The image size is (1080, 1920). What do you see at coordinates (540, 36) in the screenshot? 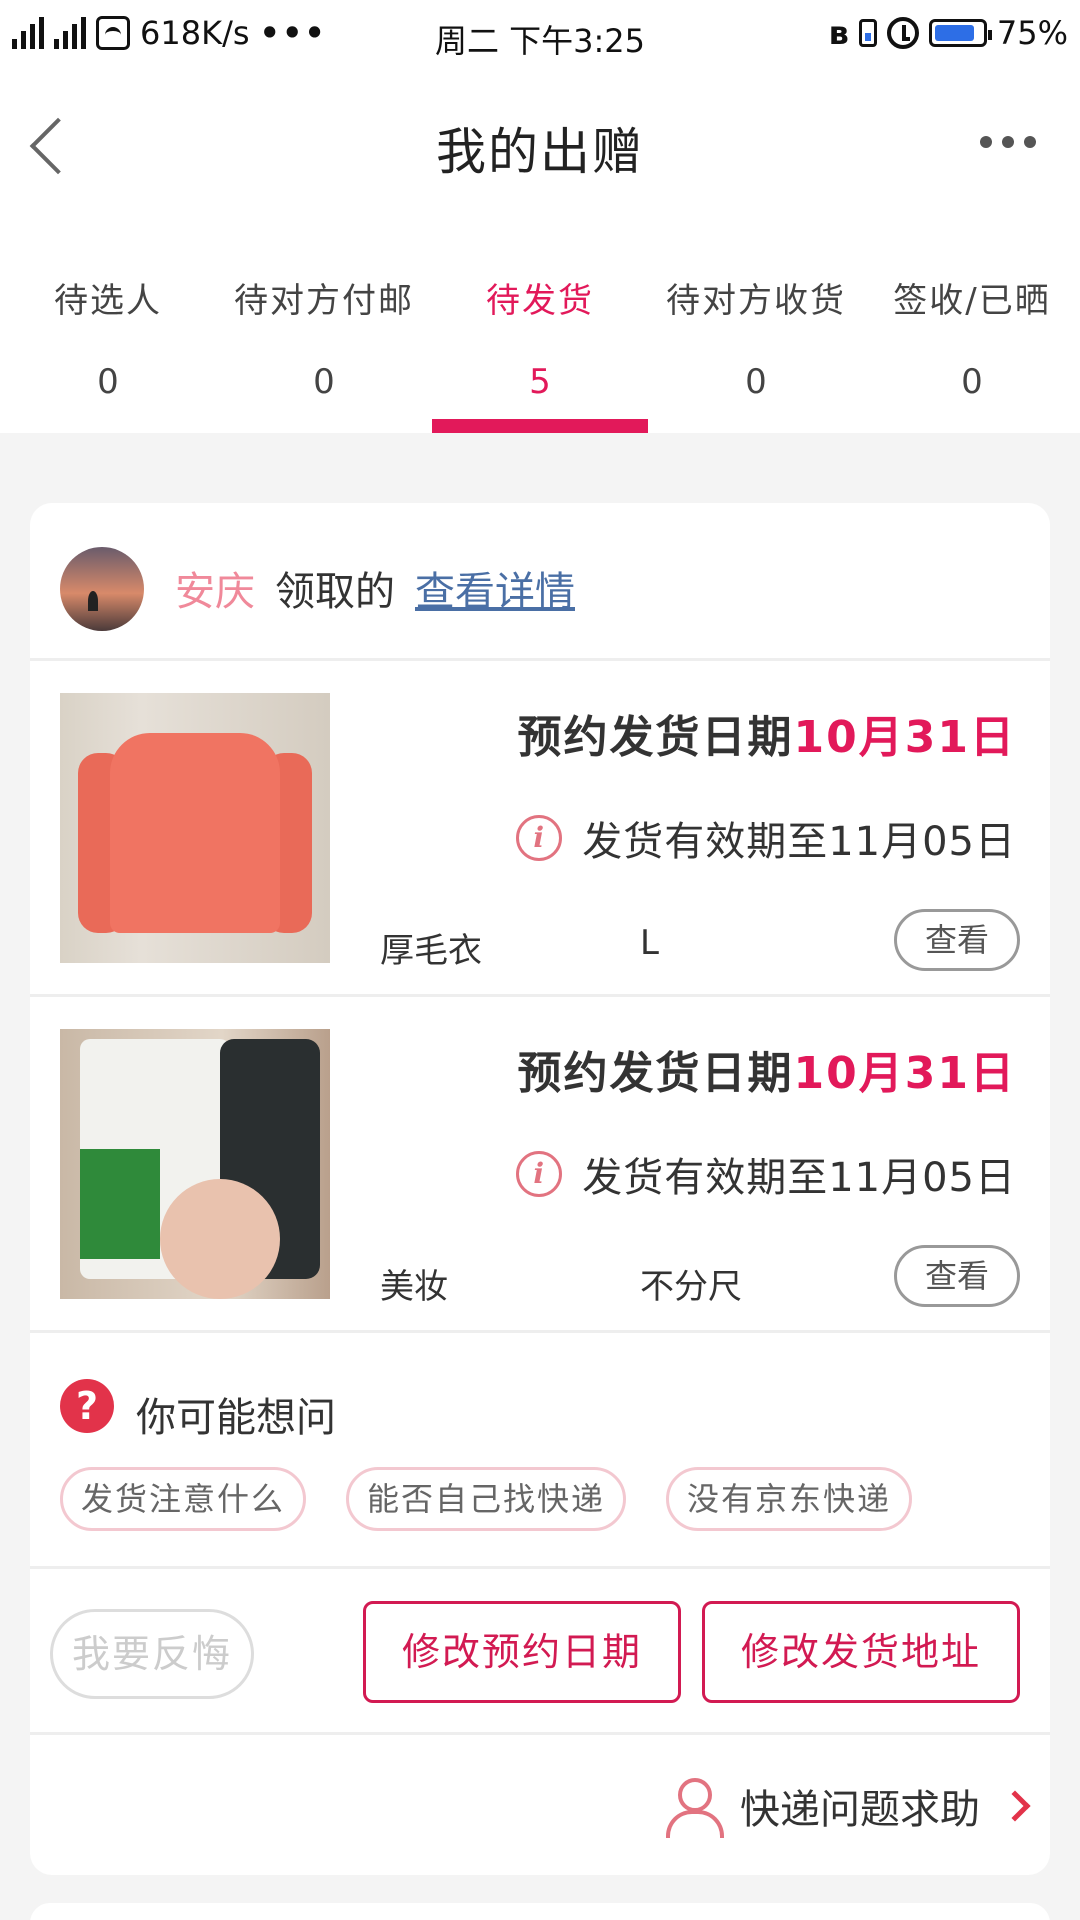
I see `status-bar: 618K/s ••• 周二 下午3:25 ʙ 75%` at bounding box center [540, 36].